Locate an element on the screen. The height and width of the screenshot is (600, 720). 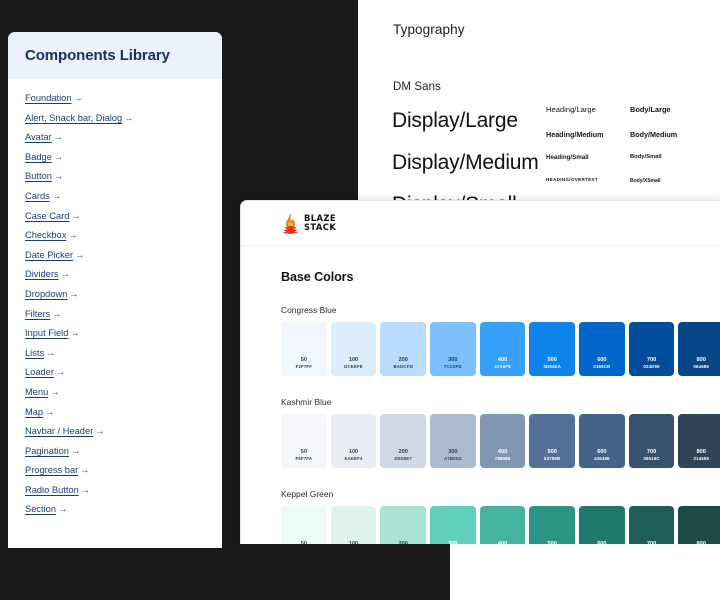
sidebar-item-label: Navbar / Header is located at coordinates (59, 431).